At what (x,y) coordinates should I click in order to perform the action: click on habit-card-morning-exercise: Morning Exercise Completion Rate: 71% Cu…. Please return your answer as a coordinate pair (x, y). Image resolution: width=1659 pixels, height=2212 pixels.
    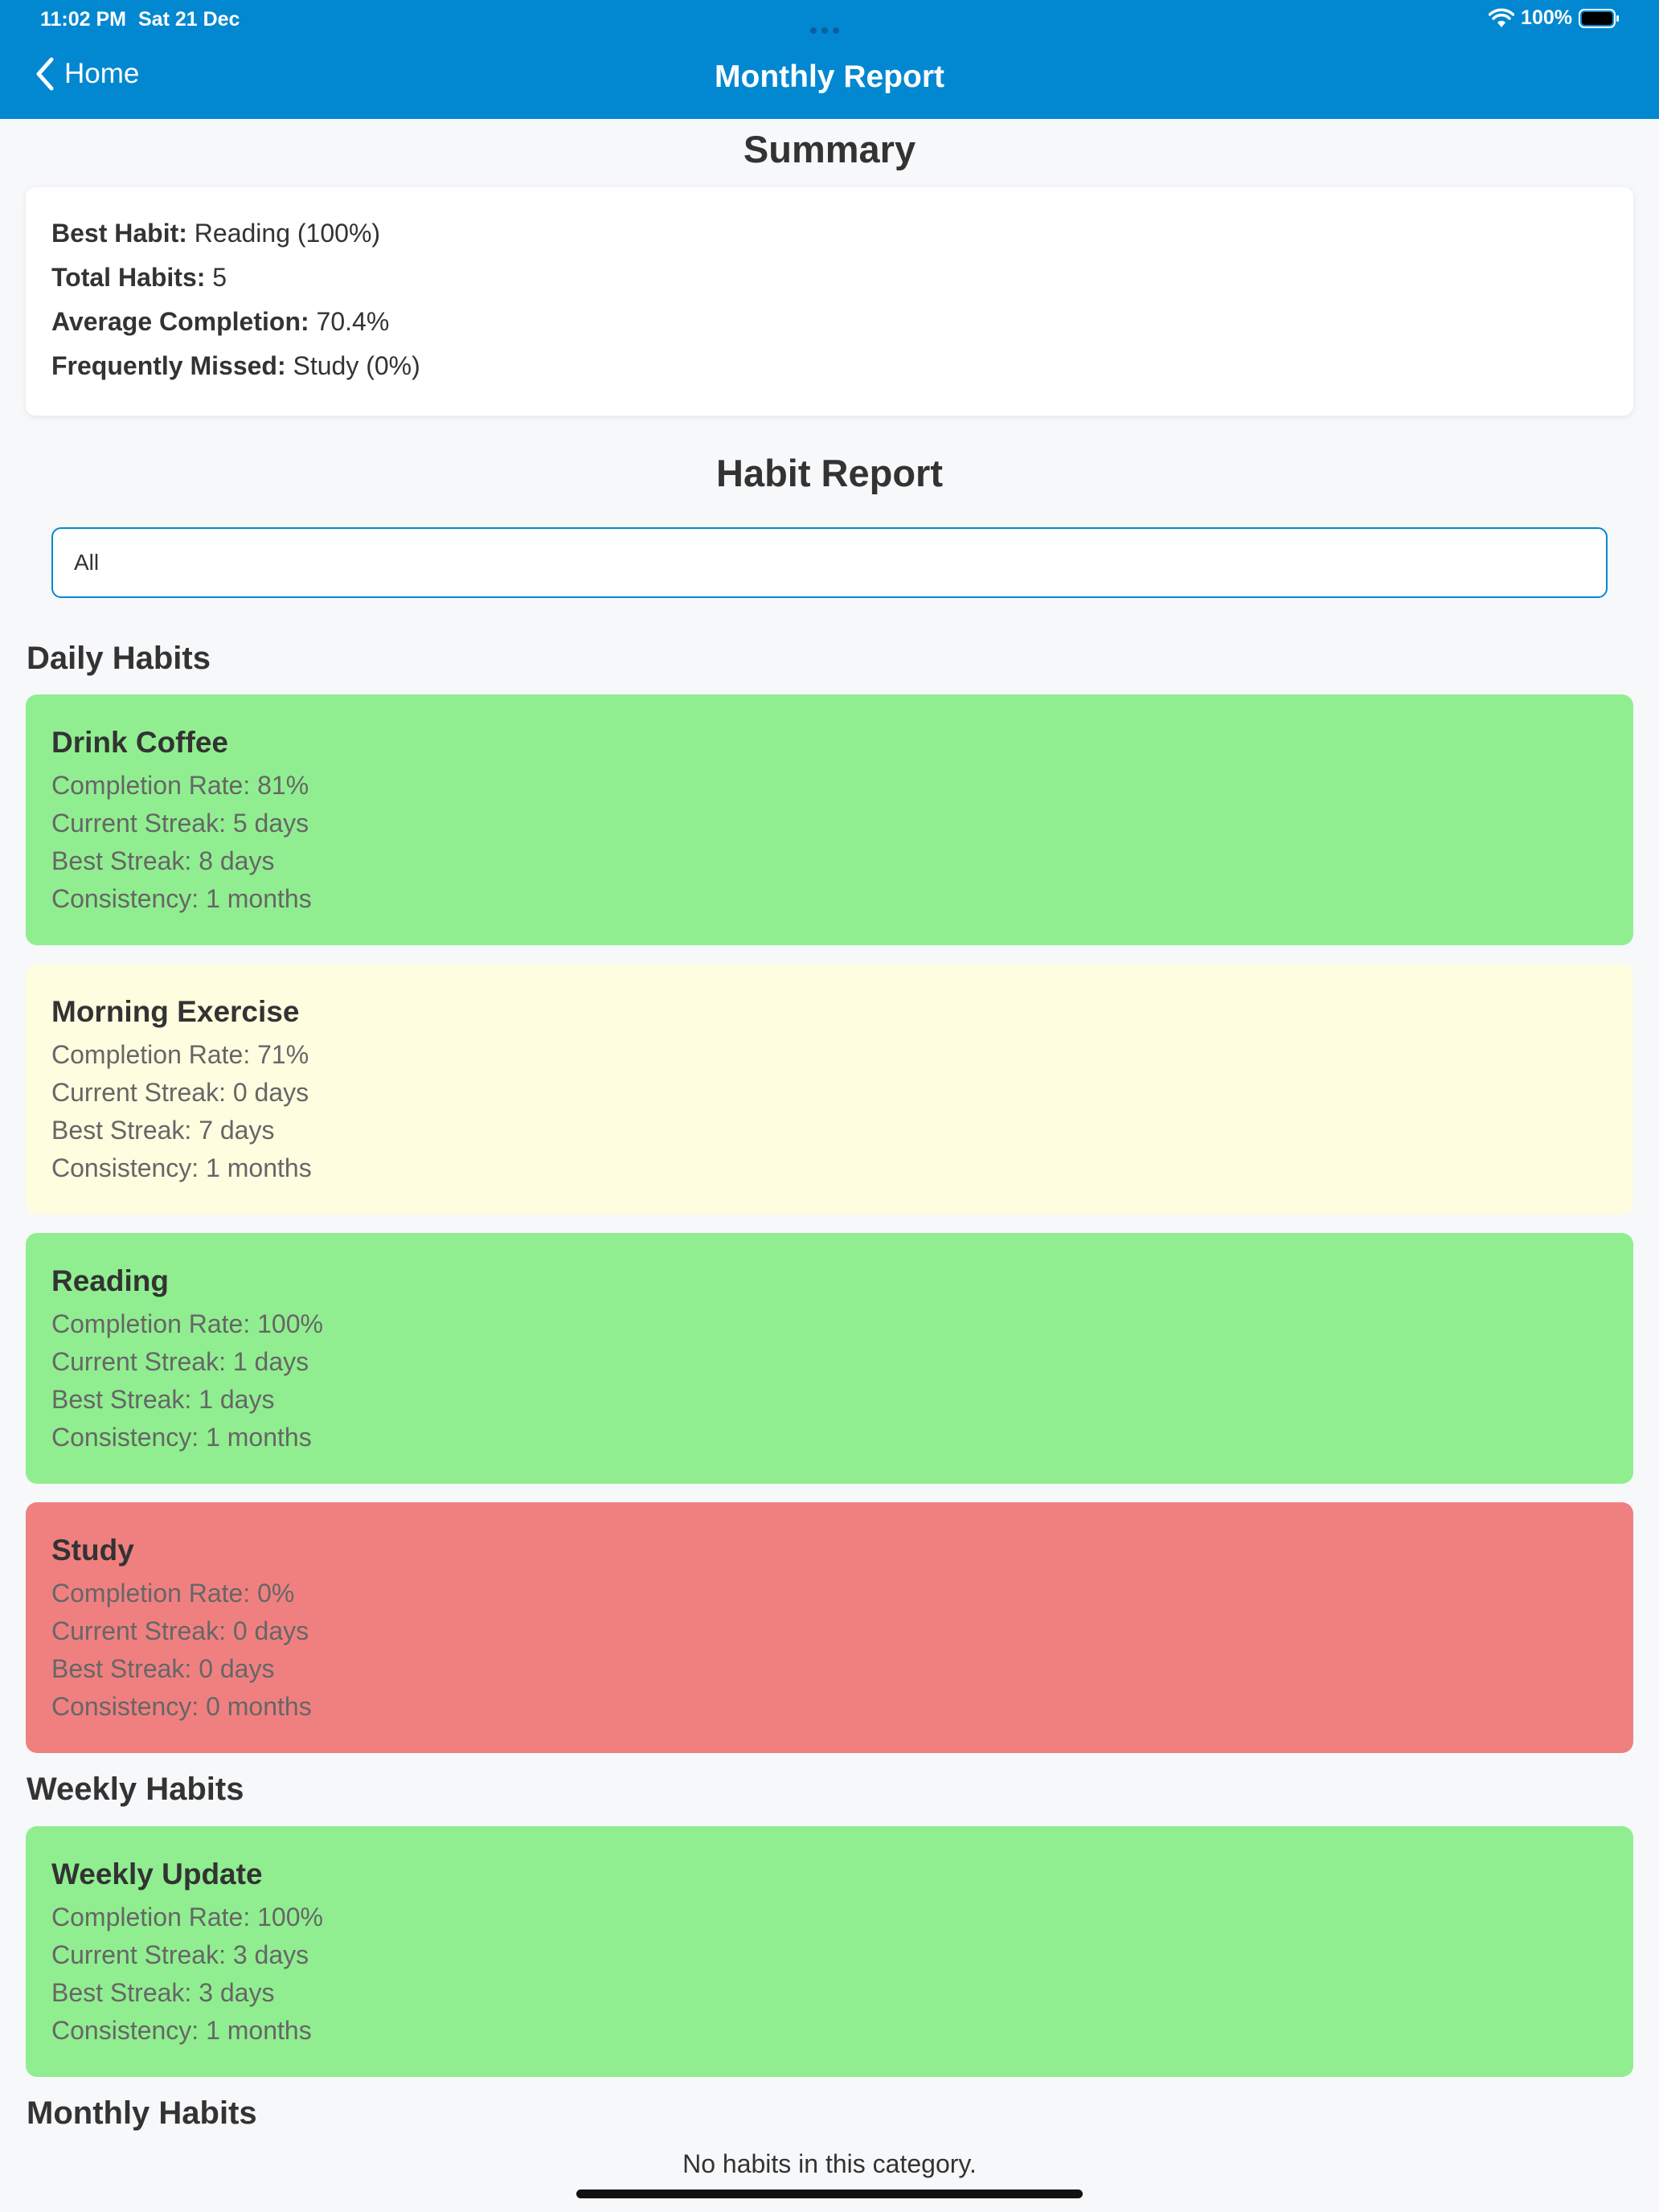
    Looking at the image, I should click on (829, 1089).